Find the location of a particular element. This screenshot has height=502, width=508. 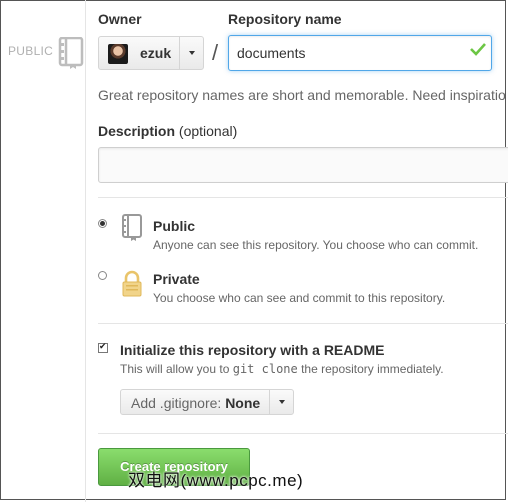

gitignore-value: None is located at coordinates (243, 403).